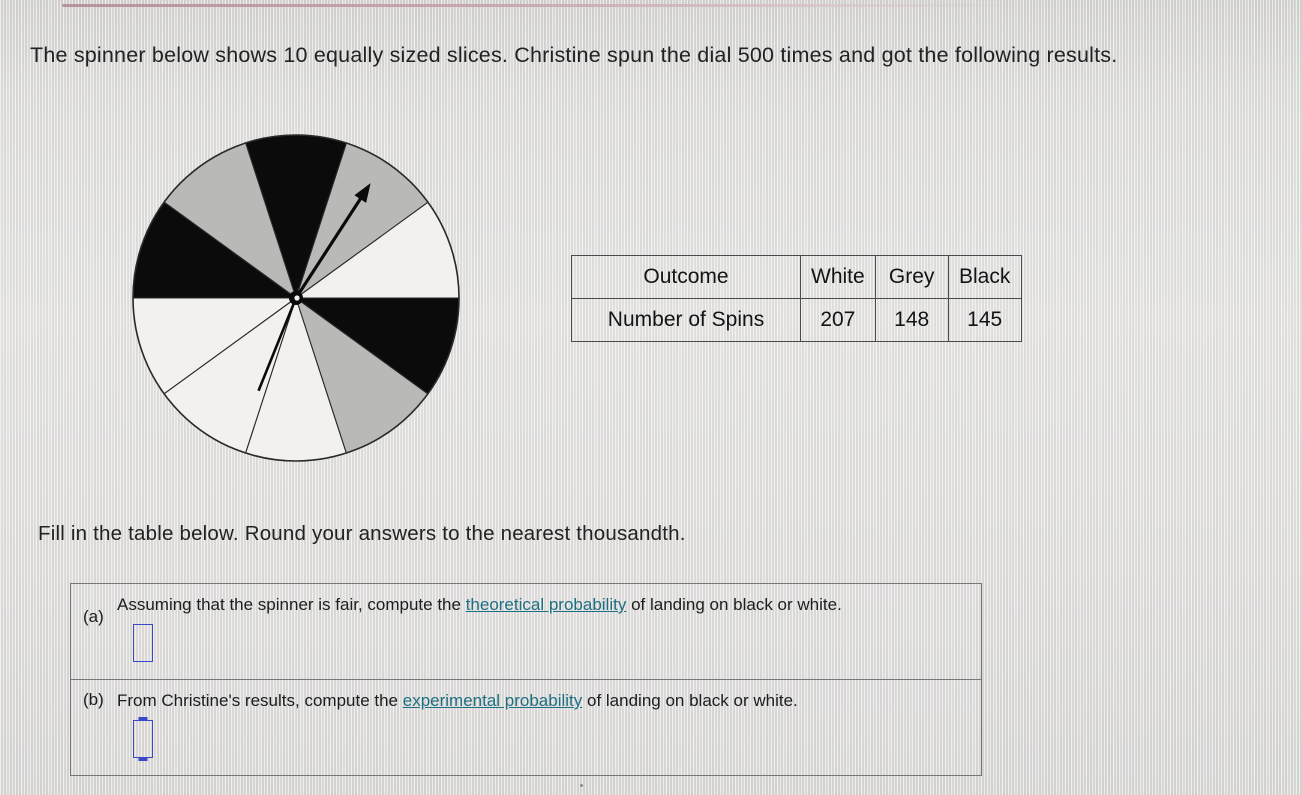  Describe the element at coordinates (143, 643) in the screenshot. I see `answer-input-a` at that location.